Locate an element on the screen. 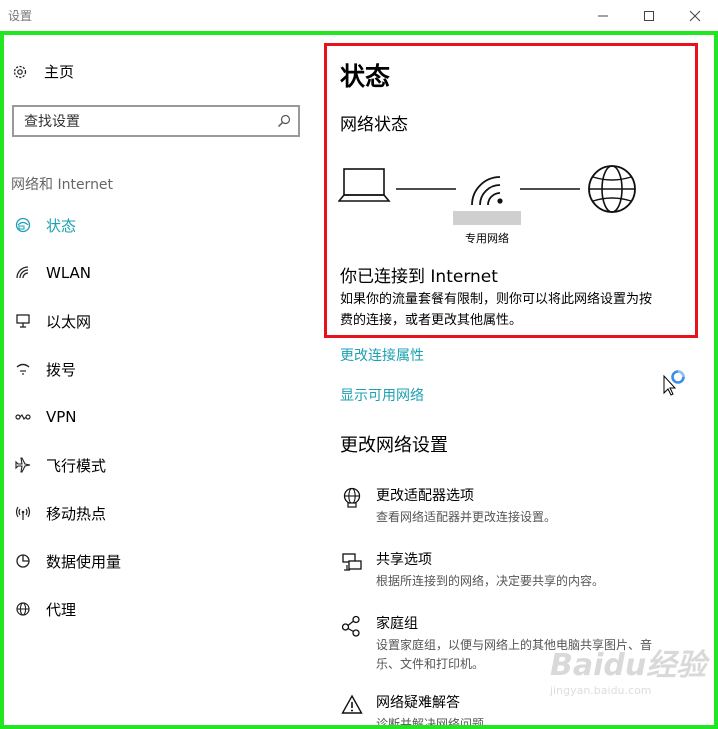  option-description-line: 设置家庭组，以便与网络上的其他电脑共享图片、音 is located at coordinates (514, 645).